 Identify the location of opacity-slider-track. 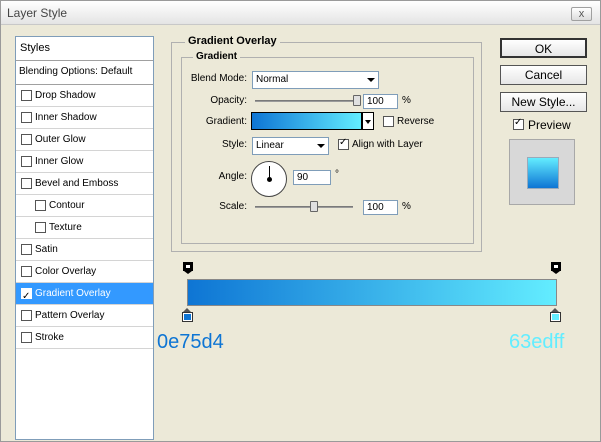
(306, 101).